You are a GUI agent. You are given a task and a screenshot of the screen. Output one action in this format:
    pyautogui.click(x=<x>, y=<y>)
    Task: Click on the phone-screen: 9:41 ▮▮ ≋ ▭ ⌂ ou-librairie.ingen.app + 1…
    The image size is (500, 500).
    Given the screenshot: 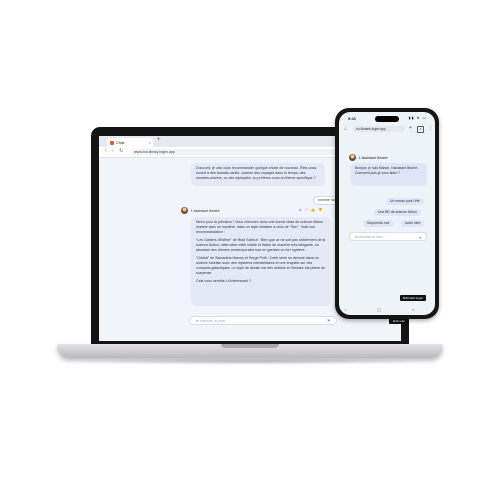 What is the action you would take?
    pyautogui.click(x=387, y=213)
    